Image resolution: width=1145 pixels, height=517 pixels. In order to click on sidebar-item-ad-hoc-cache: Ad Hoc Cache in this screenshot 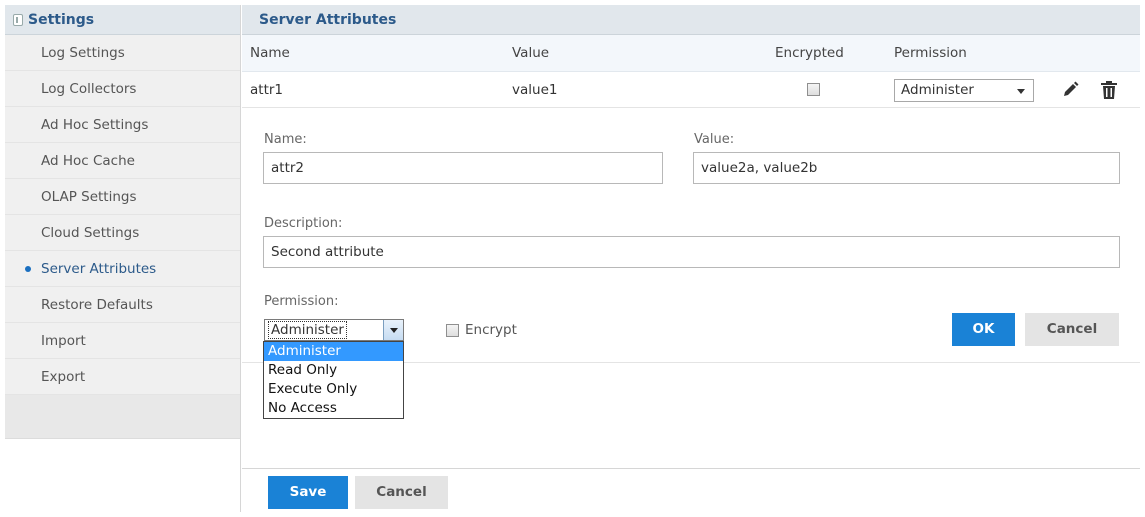, I will do `click(122, 161)`.